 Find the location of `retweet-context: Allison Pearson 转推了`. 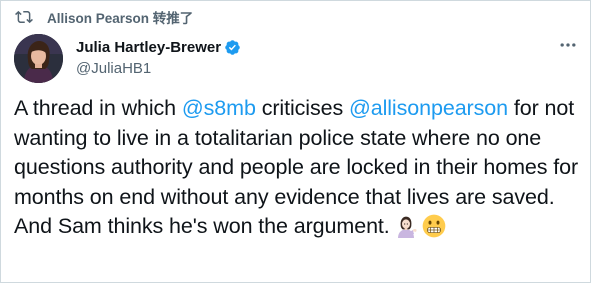

retweet-context: Allison Pearson 转推了 is located at coordinates (104, 17).